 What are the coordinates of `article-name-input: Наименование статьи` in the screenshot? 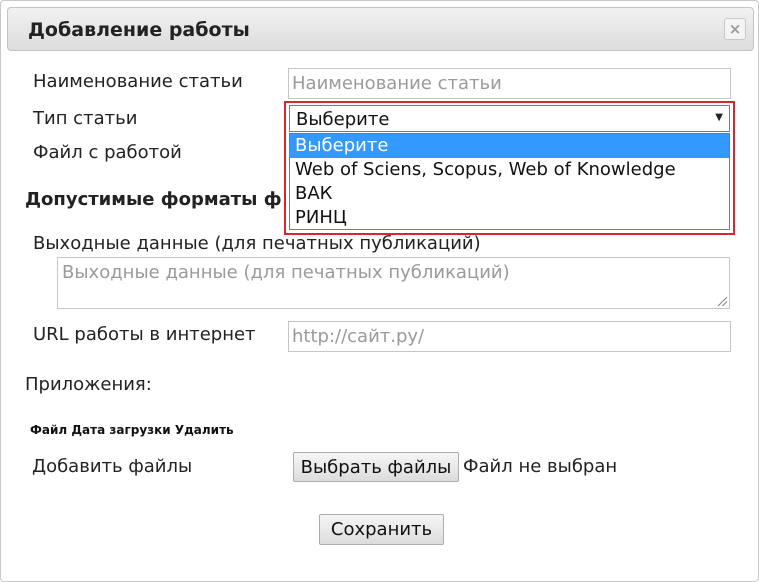 It's located at (509, 83).